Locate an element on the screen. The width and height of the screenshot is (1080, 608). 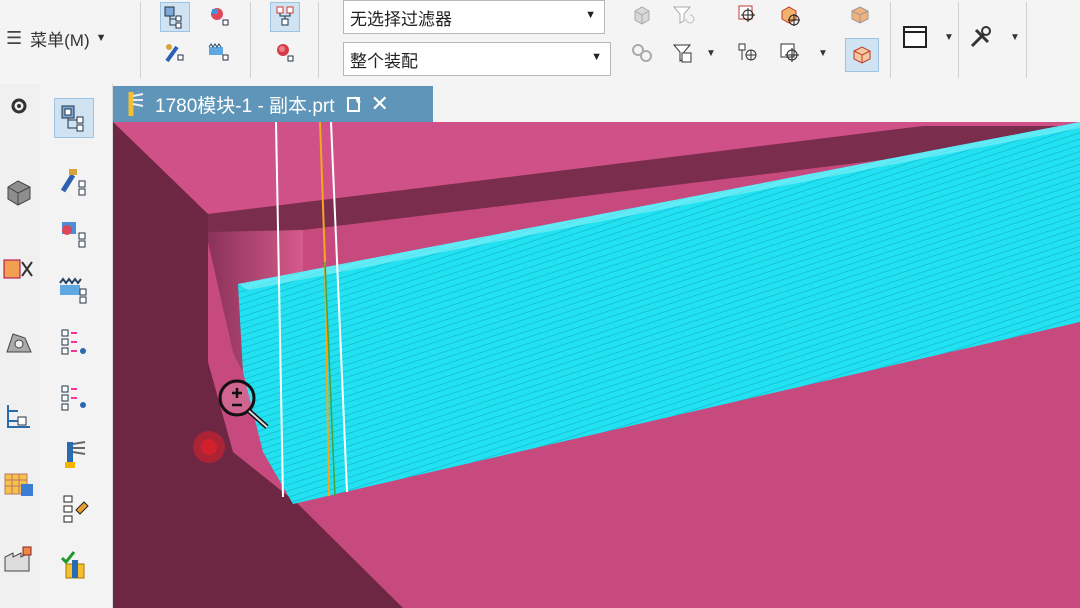
assembly-scope-dropdown: 整个装配 ▼ is located at coordinates (477, 59).